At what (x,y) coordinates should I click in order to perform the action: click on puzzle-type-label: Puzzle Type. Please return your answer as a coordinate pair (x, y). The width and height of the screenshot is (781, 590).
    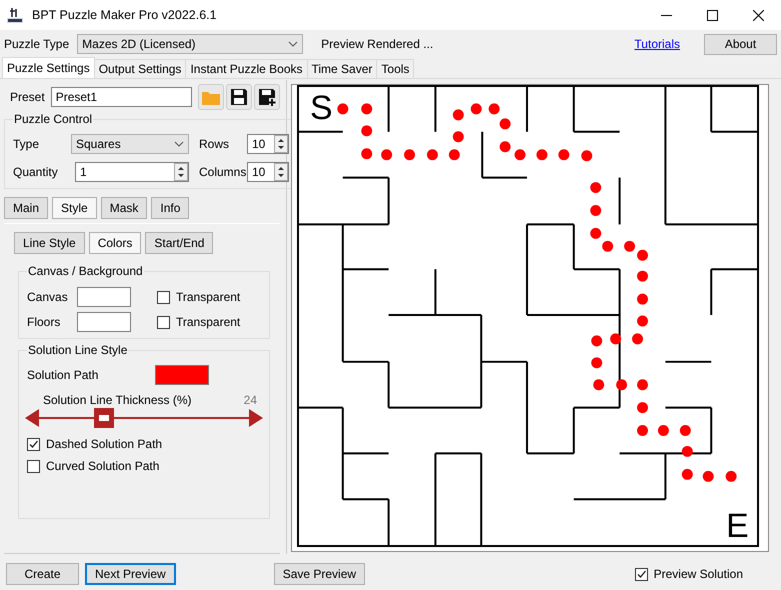
    Looking at the image, I should click on (37, 44).